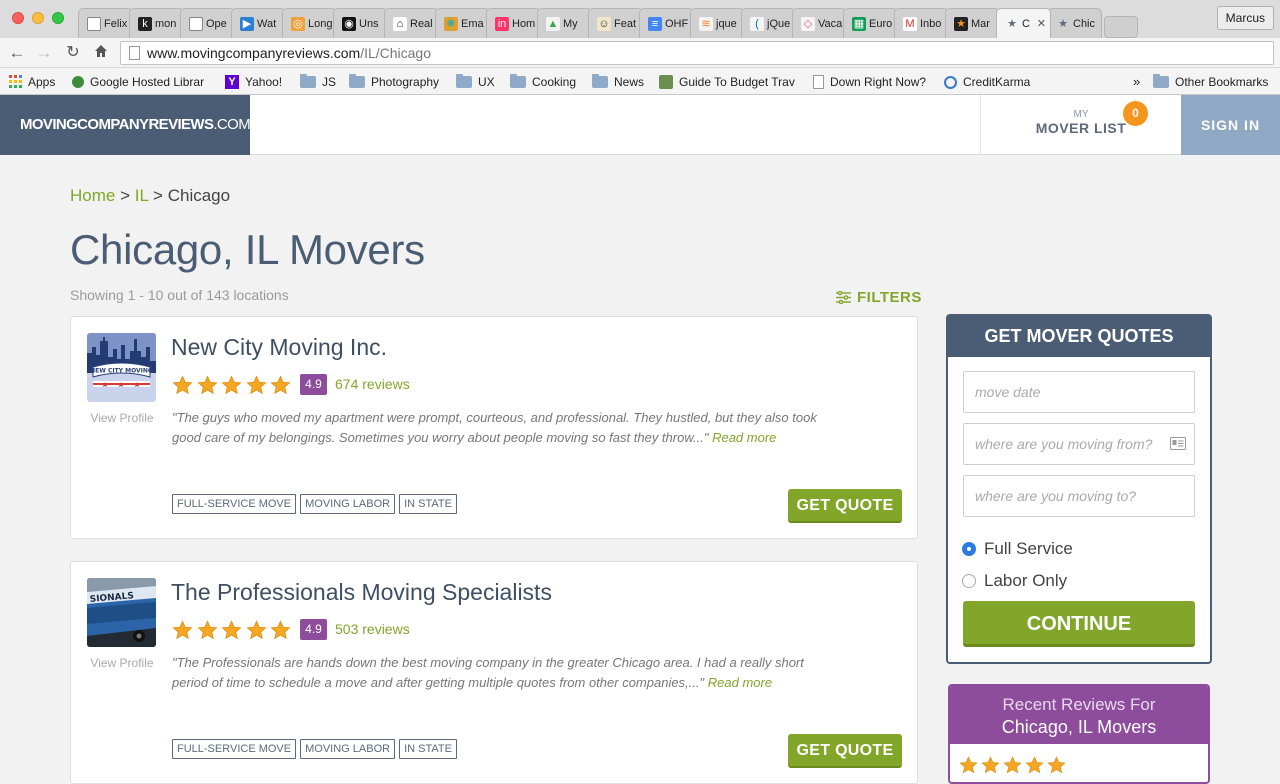 Image resolution: width=1280 pixels, height=784 pixels. I want to click on back-icon: ←, so click(17, 53).